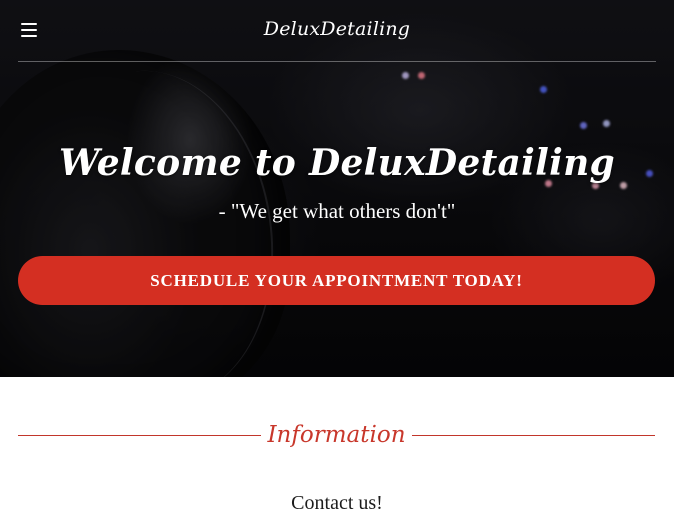 The image size is (674, 528). Describe the element at coordinates (337, 211) in the screenshot. I see `hero-subtitle: - "We get what others don't"` at that location.